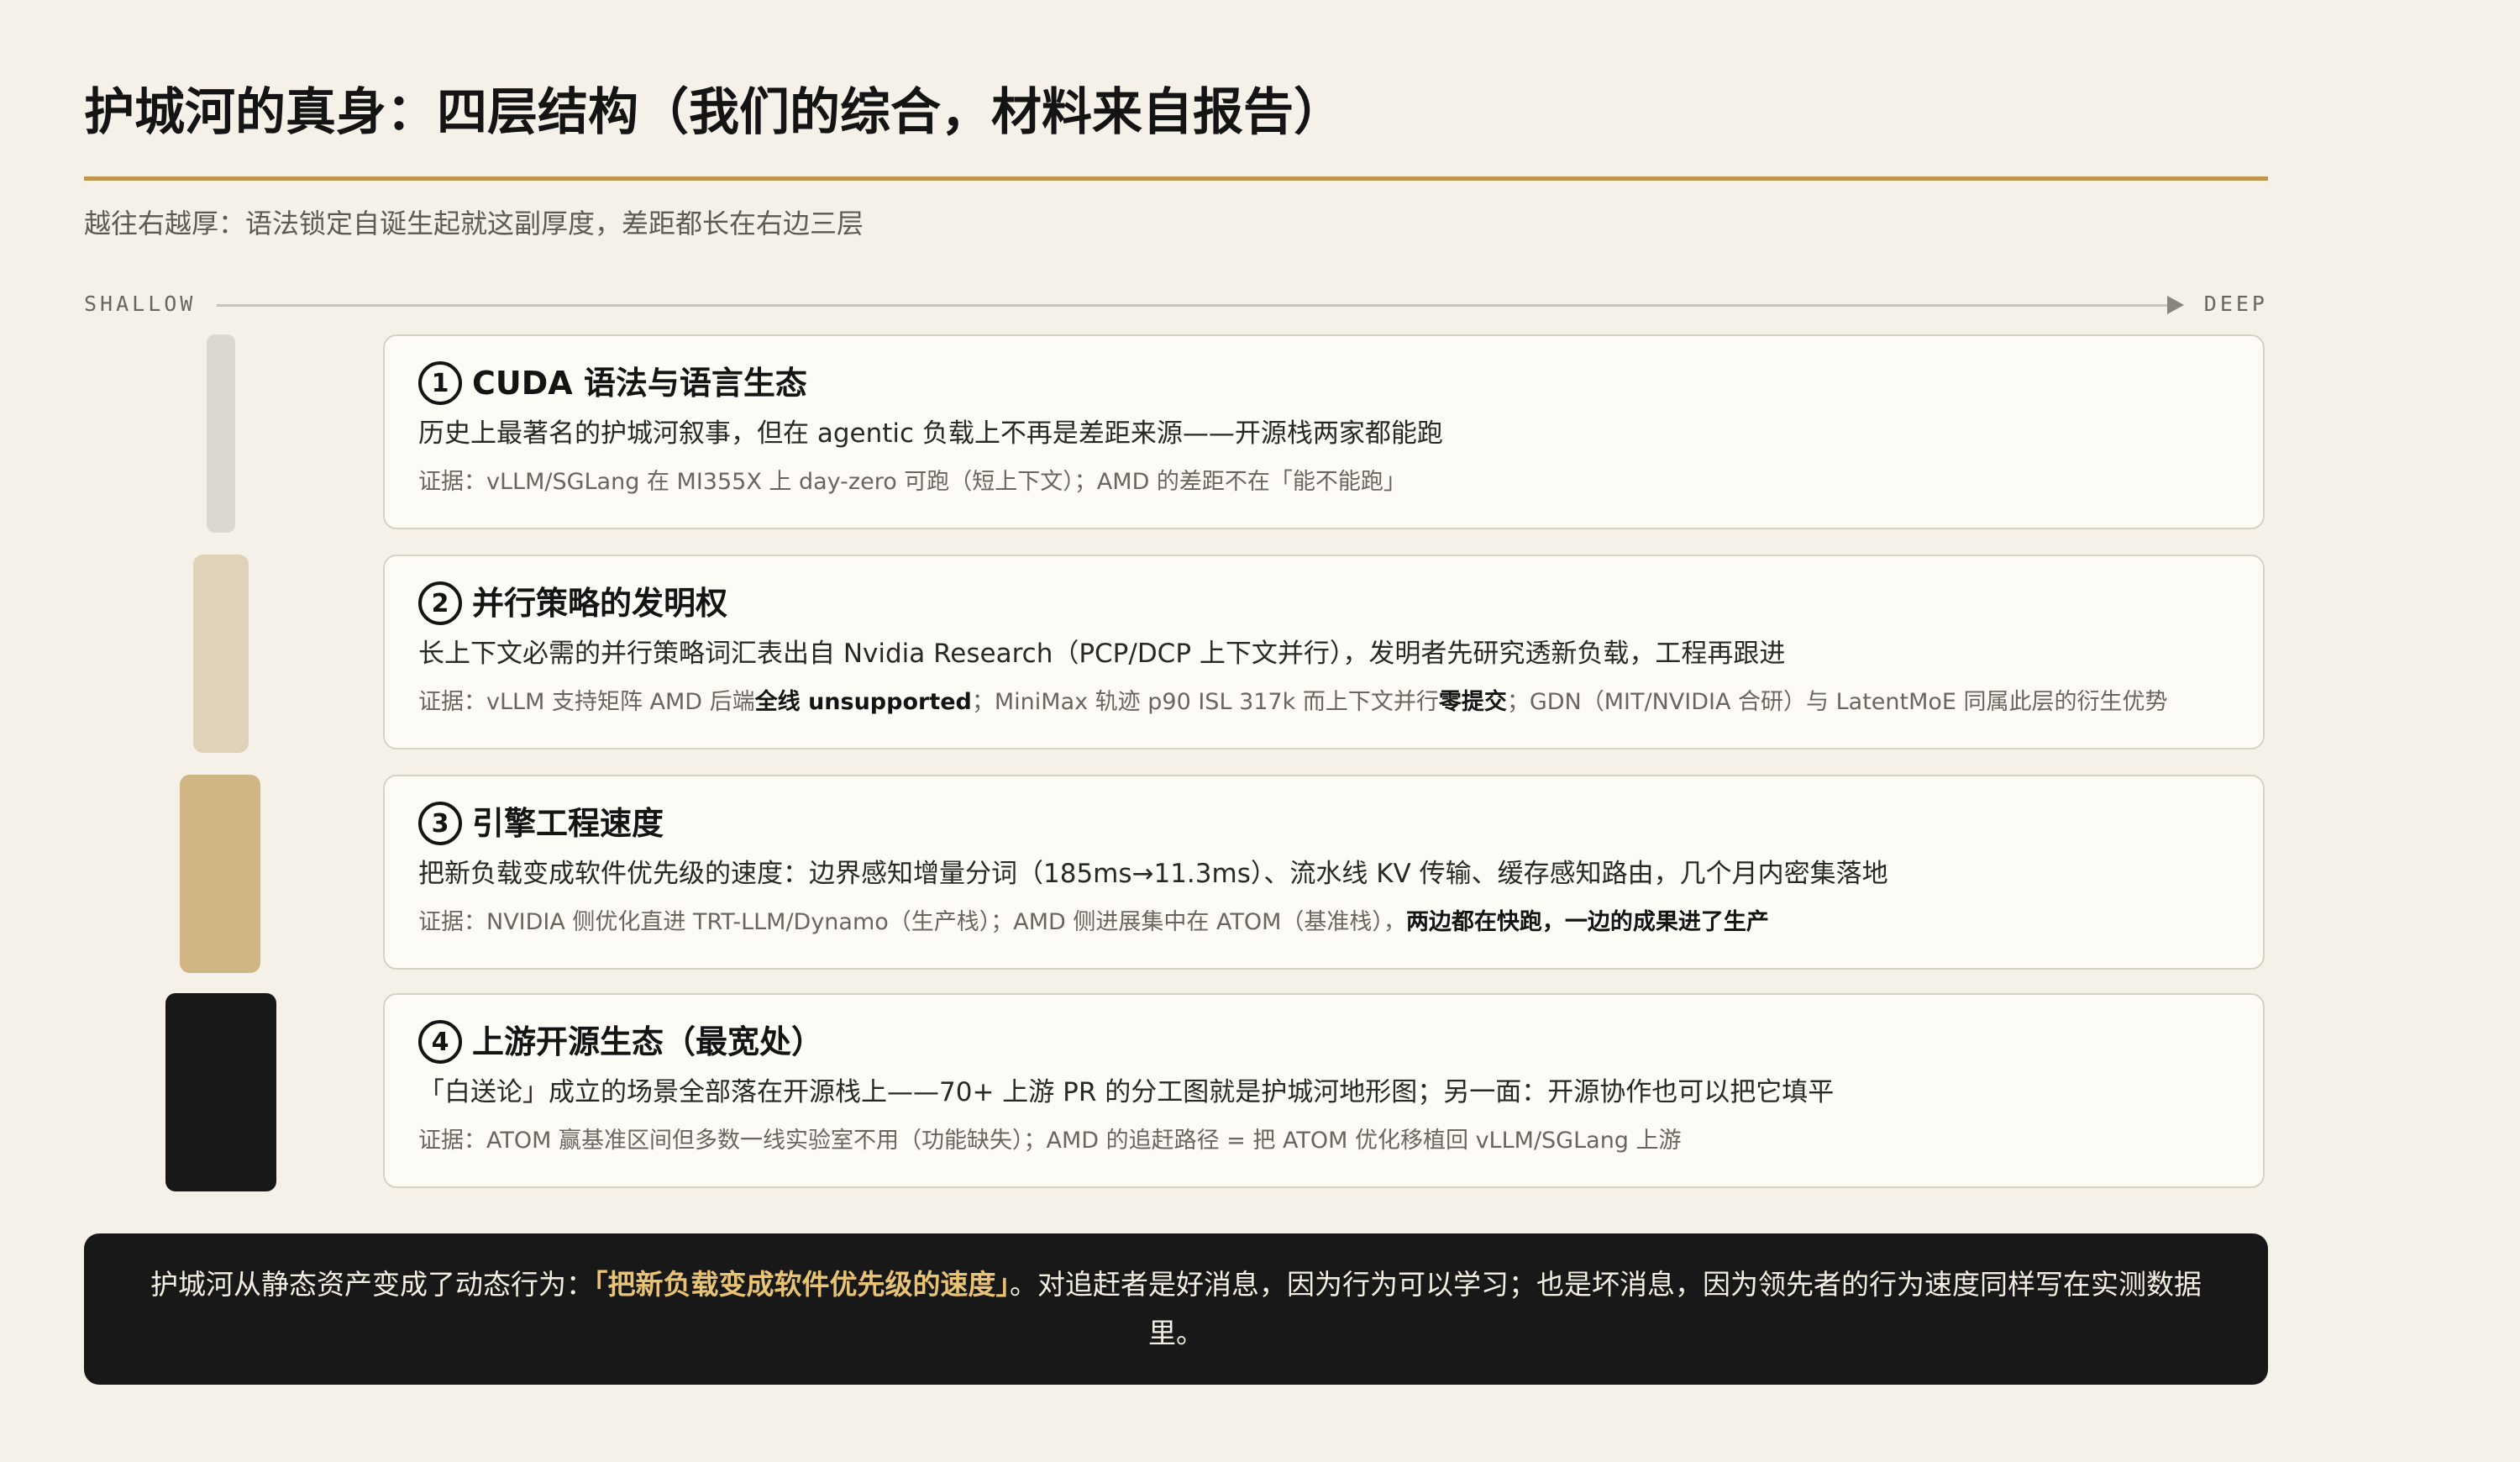  What do you see at coordinates (440, 823) in the screenshot?
I see `number-circle-icon: 3` at bounding box center [440, 823].